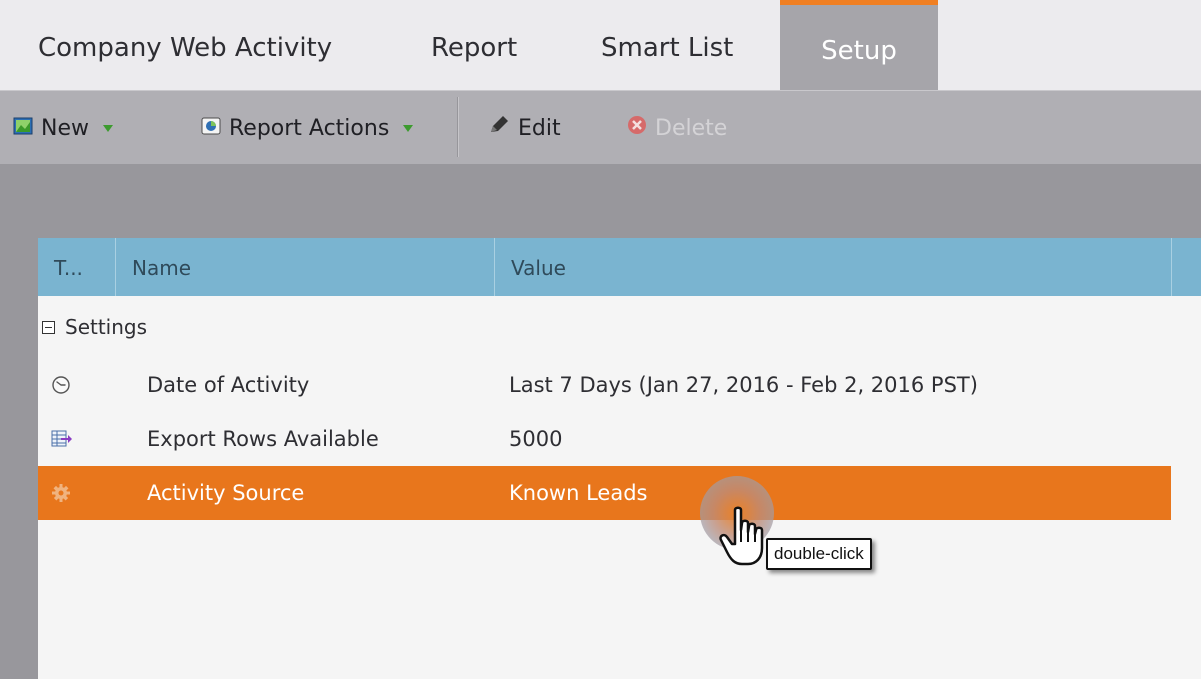 The width and height of the screenshot is (1201, 679). Describe the element at coordinates (23, 128) in the screenshot. I see `new-report-icon` at that location.